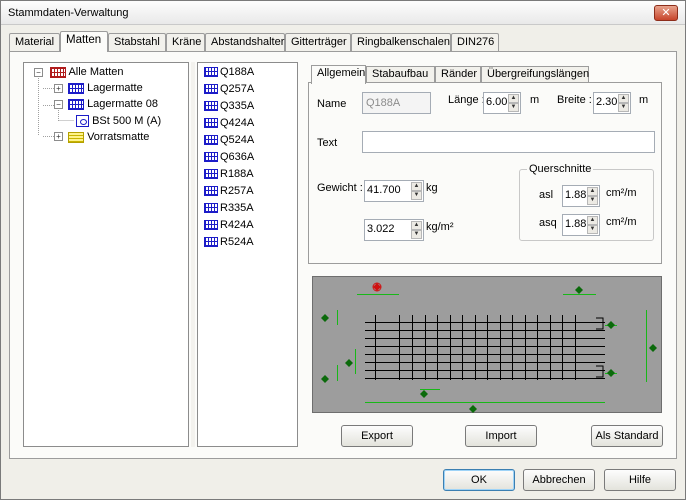 This screenshot has height=500, width=686. Describe the element at coordinates (396, 103) in the screenshot. I see `name-field: Q188A` at that location.